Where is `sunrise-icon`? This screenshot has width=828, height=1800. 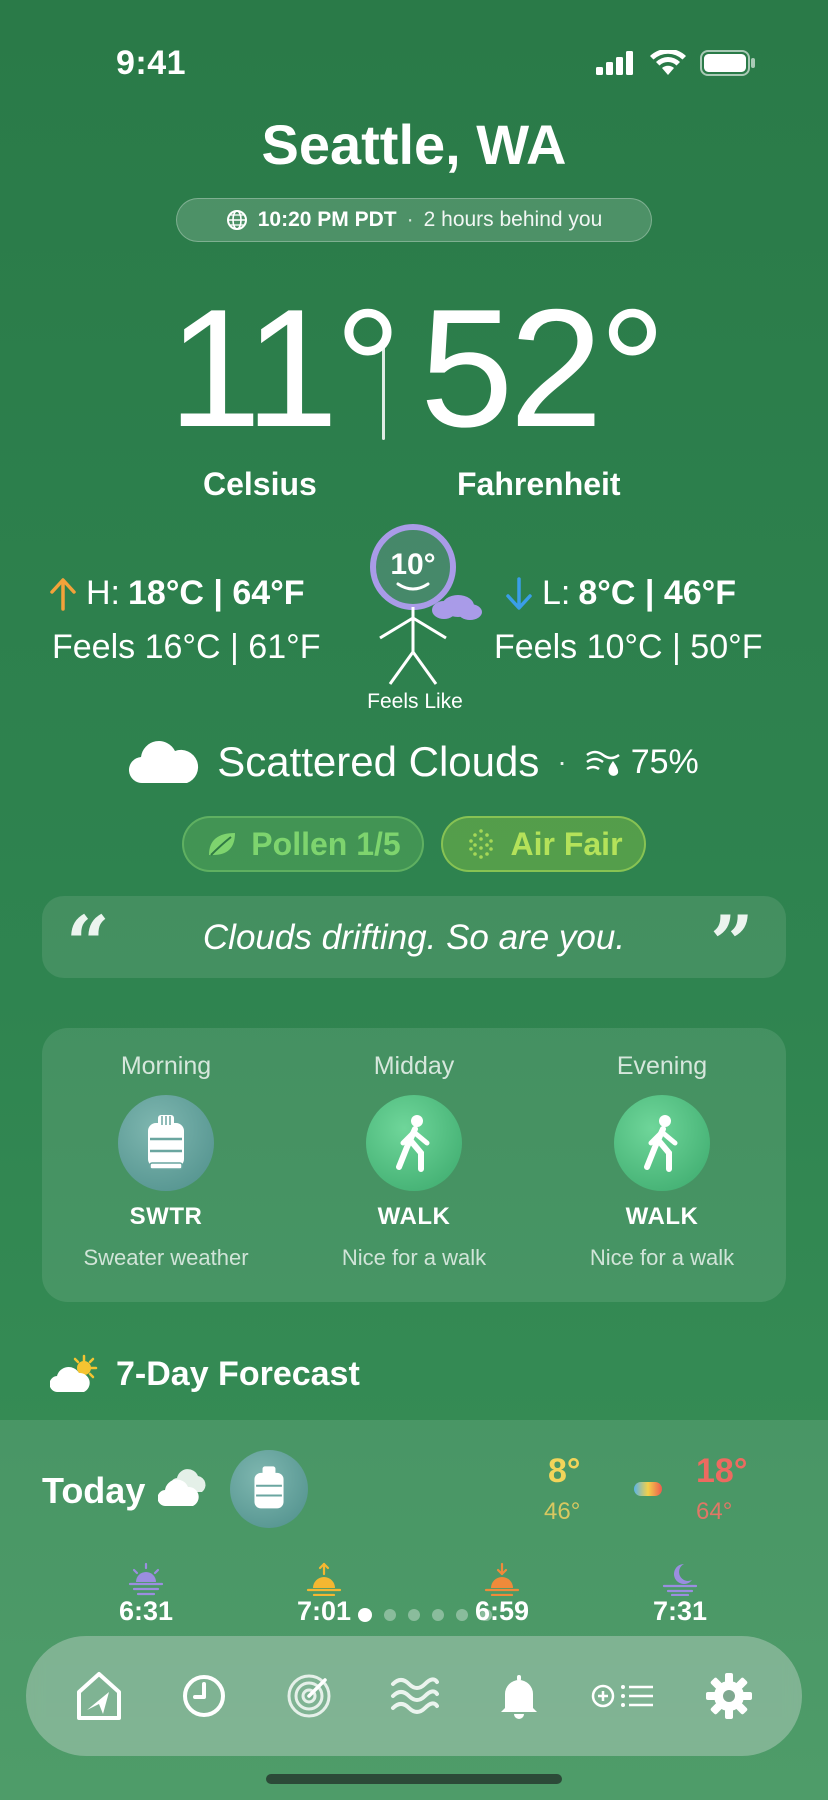 sunrise-icon is located at coordinates (324, 1579).